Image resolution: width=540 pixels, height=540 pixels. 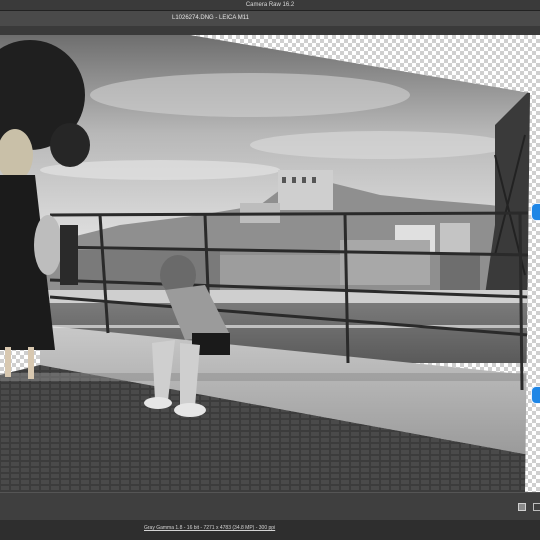 What do you see at coordinates (270, 18) in the screenshot?
I see `document-header: L1026274.DNG - LEICA M11` at bounding box center [270, 18].